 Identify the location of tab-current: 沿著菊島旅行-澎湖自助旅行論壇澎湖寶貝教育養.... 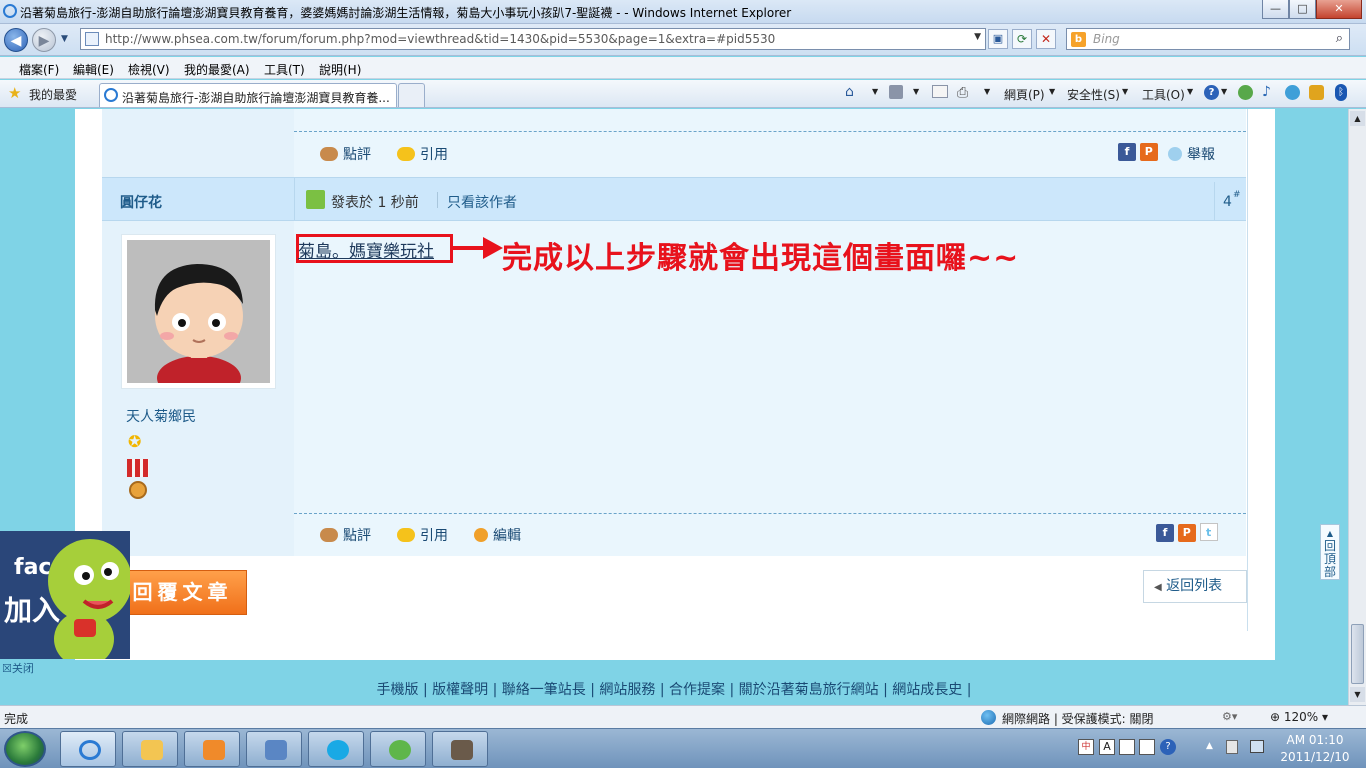
(248, 95).